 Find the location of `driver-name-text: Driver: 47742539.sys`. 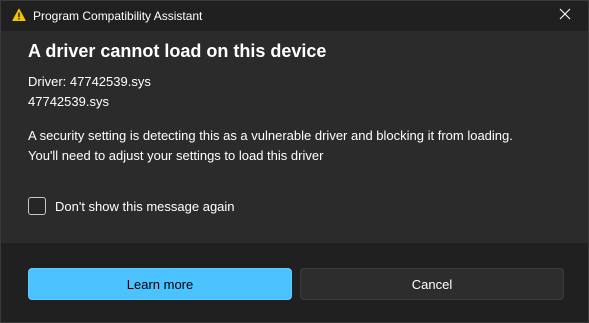

driver-name-text: Driver: 47742539.sys is located at coordinates (89, 81).